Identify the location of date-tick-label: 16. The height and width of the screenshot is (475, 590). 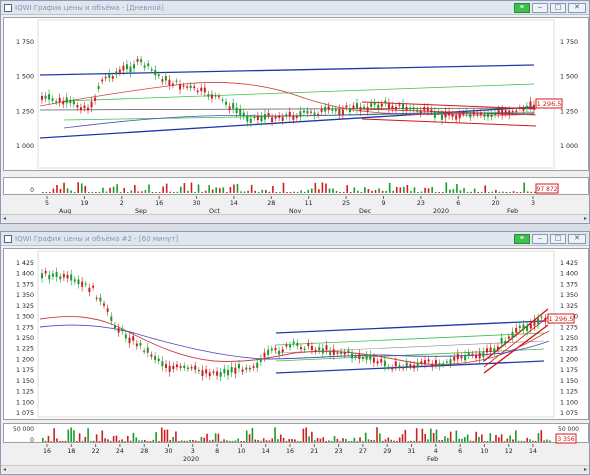
(159, 203).